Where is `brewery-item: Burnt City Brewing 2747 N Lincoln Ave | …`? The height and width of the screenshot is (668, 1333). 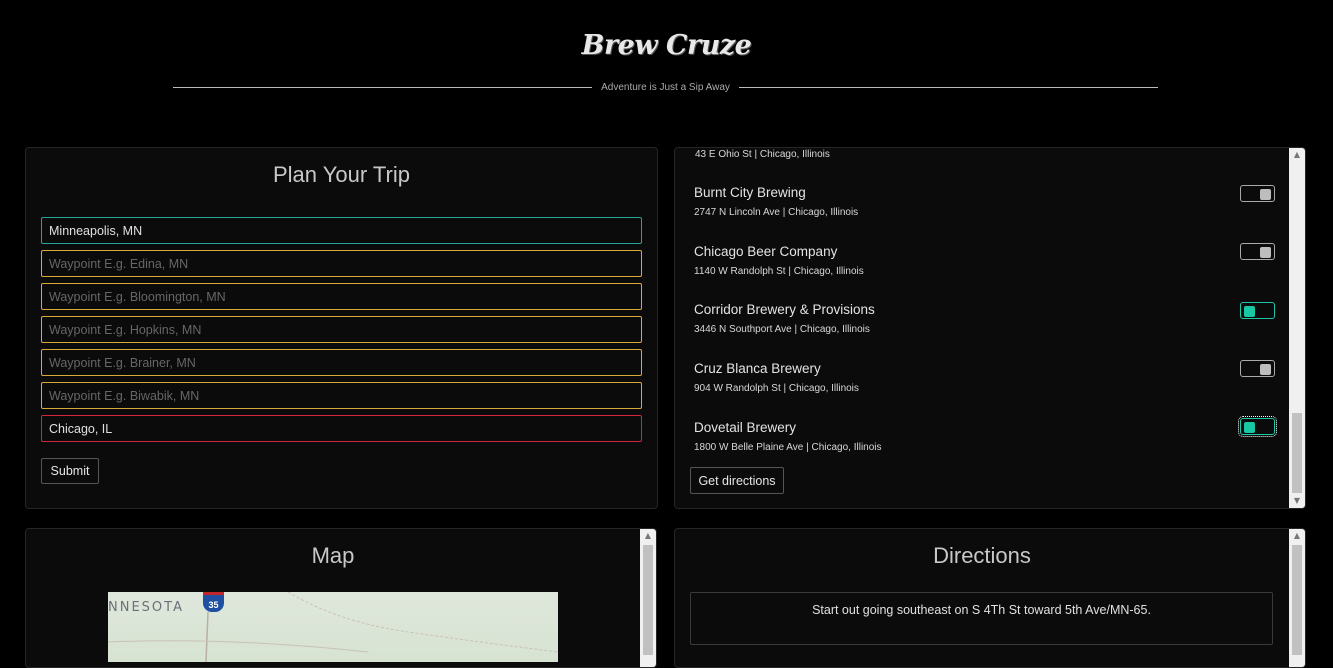 brewery-item: Burnt City Brewing 2747 N Lincoln Ave | … is located at coordinates (984, 201).